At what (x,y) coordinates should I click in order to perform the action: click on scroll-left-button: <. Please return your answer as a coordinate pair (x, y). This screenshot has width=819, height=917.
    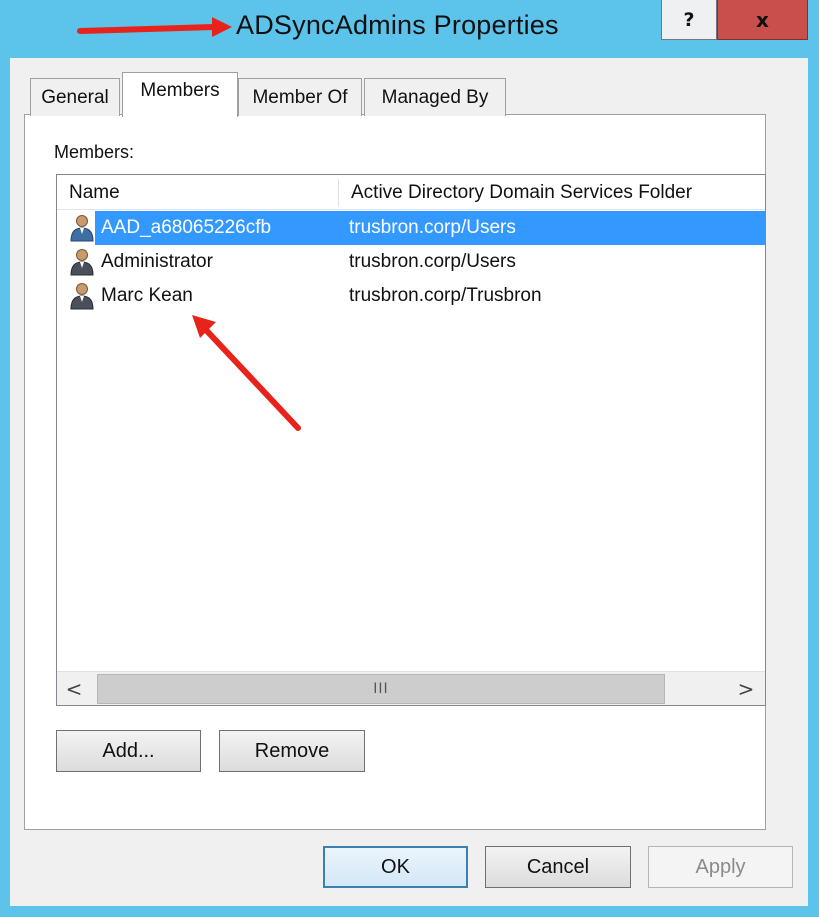
    Looking at the image, I should click on (74, 688).